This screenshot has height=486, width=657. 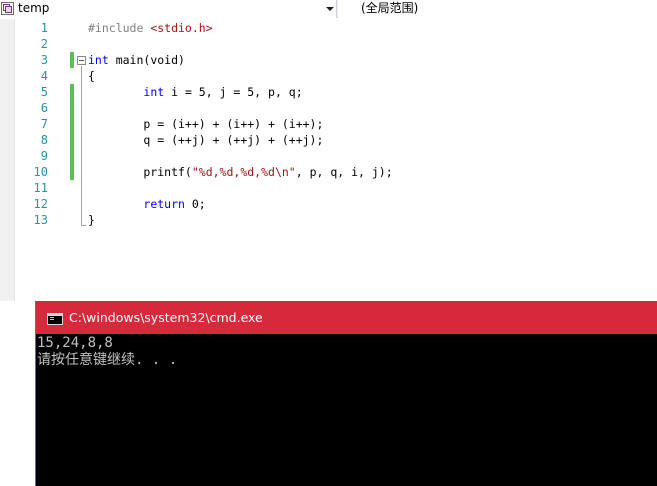 I want to click on line-number: 7, so click(x=44, y=124).